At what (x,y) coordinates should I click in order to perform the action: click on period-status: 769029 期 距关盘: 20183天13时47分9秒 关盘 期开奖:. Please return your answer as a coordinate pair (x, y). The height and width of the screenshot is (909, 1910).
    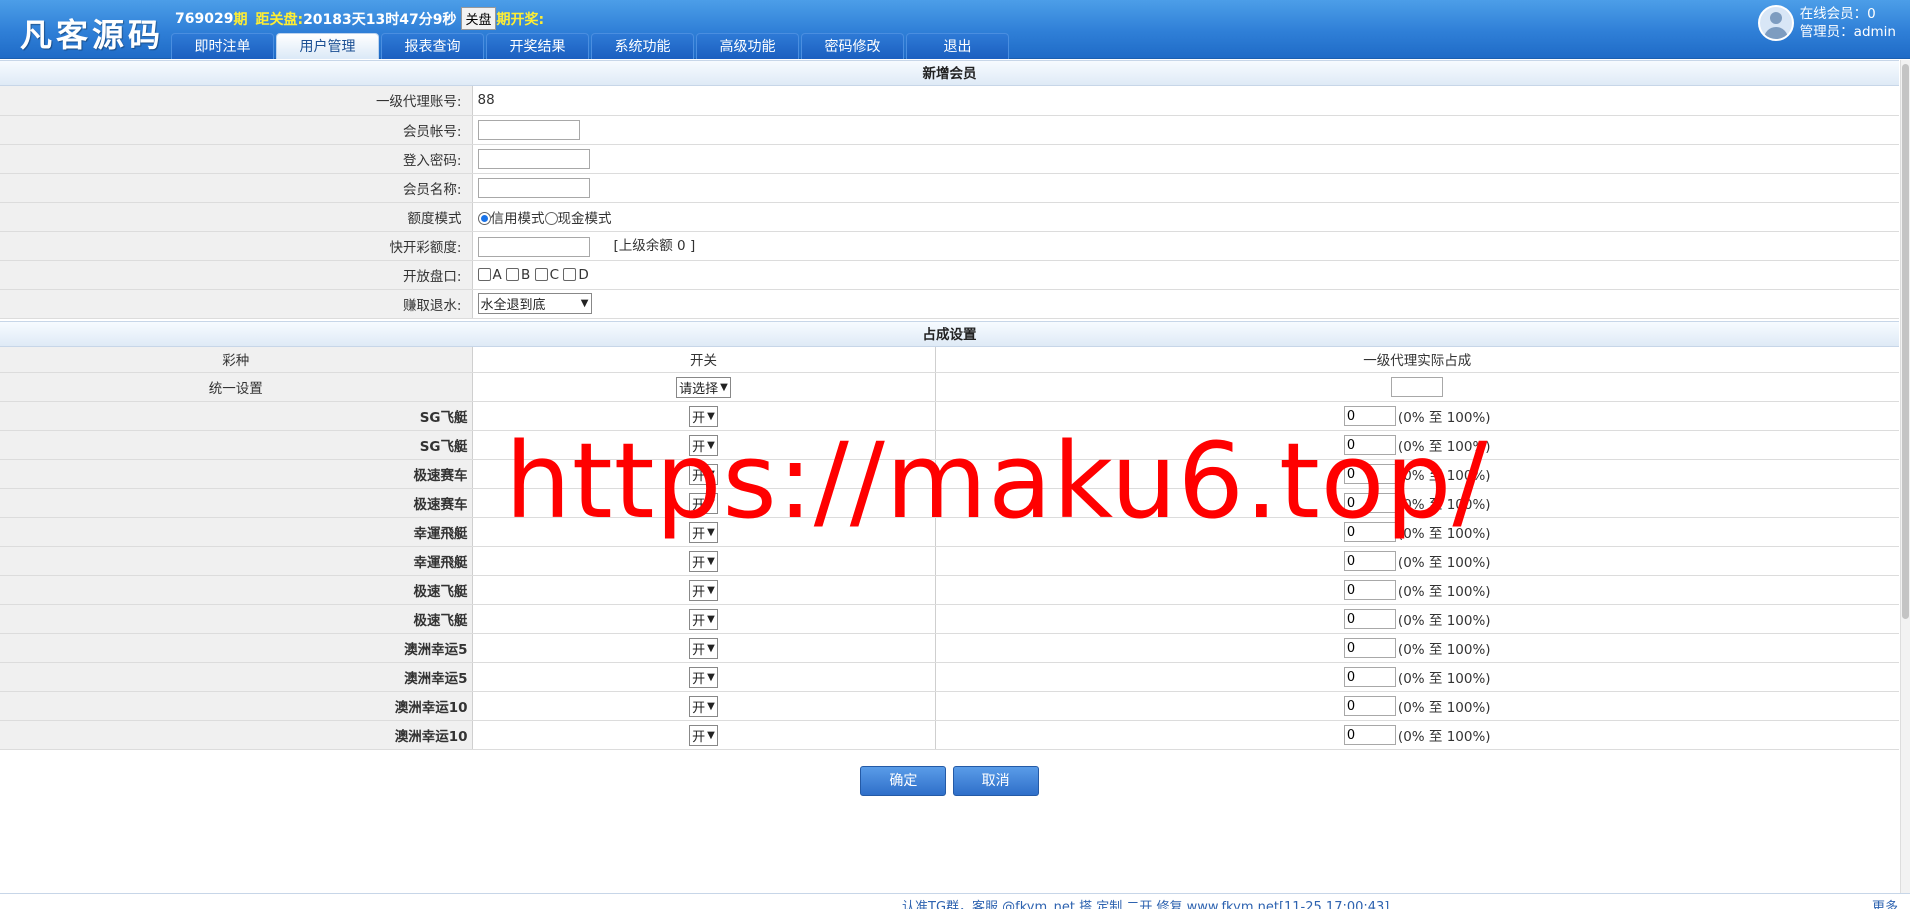
    Looking at the image, I should click on (359, 18).